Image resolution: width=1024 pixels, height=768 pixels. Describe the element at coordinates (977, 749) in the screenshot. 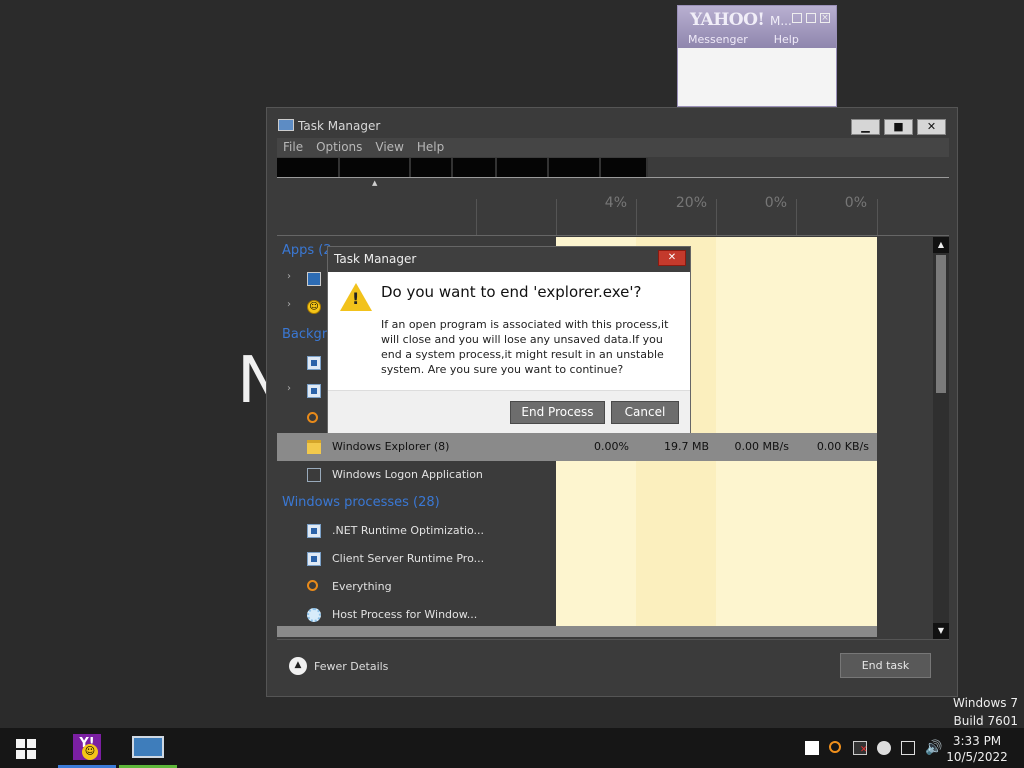

I see `taskbar-clock: 3:33 PM 10/5/2022` at that location.